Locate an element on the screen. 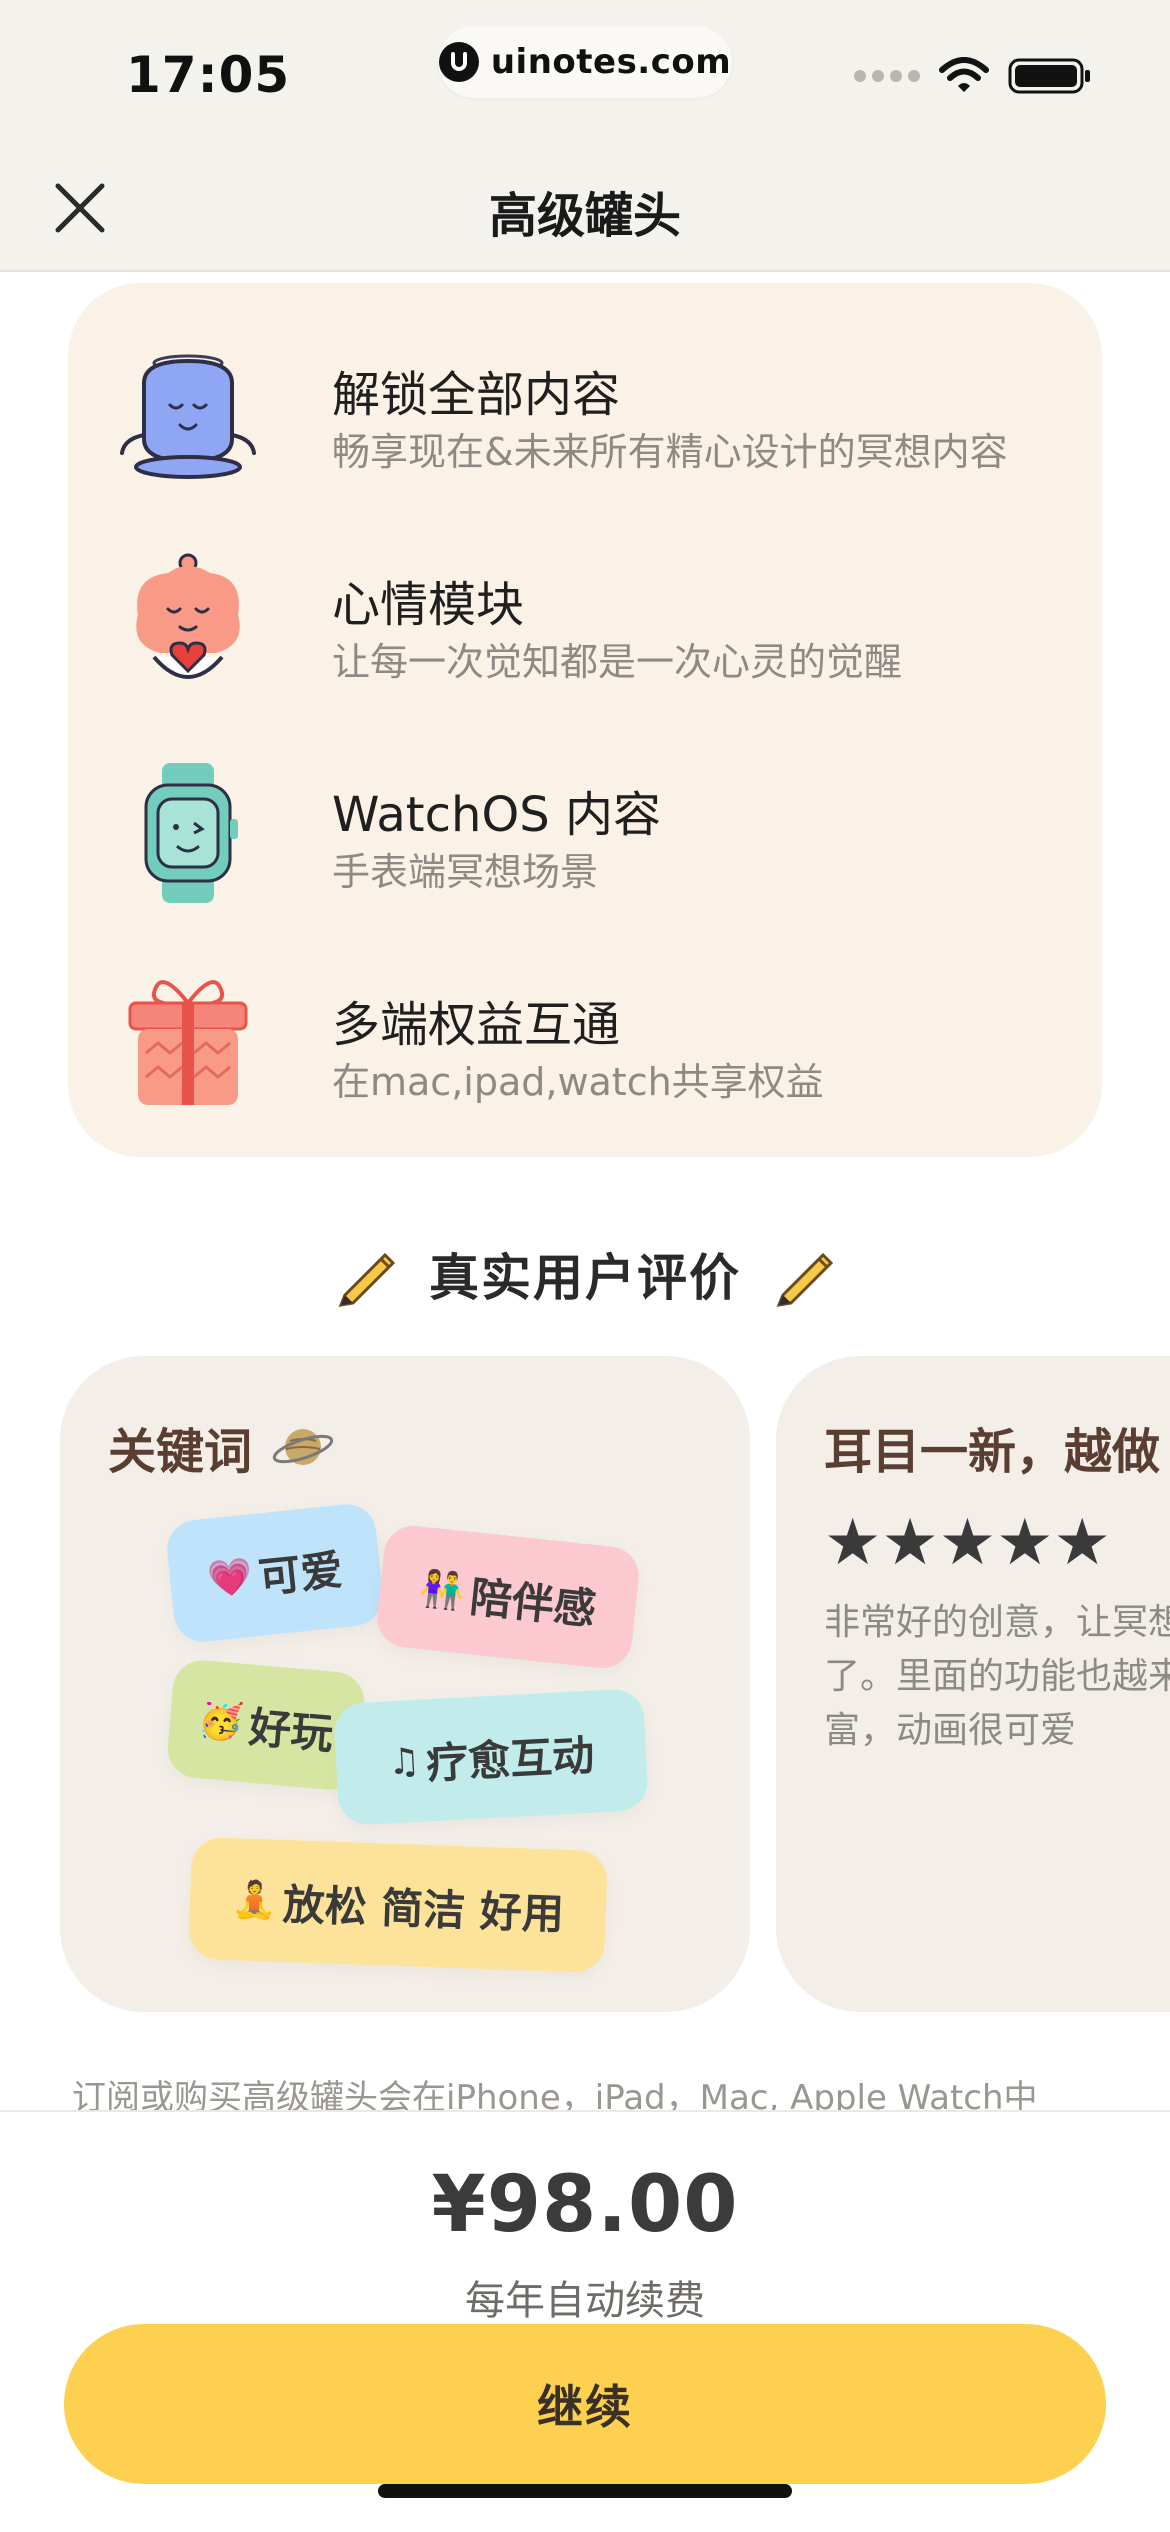 This screenshot has height=2532, width=1170. price-label: ¥98.00 is located at coordinates (585, 2205).